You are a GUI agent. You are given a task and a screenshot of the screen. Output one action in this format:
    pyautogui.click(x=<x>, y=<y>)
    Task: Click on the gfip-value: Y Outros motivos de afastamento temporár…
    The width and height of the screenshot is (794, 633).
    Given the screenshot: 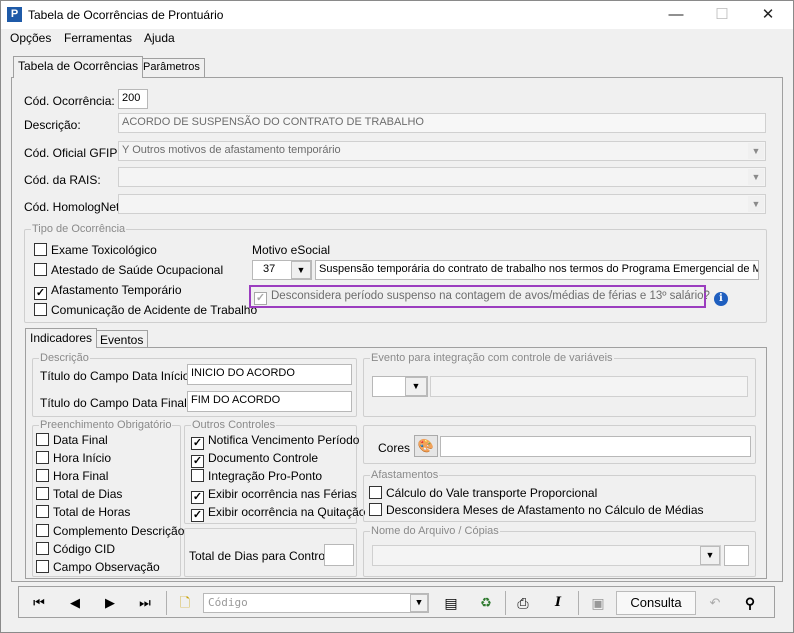 What is the action you would take?
    pyautogui.click(x=231, y=150)
    